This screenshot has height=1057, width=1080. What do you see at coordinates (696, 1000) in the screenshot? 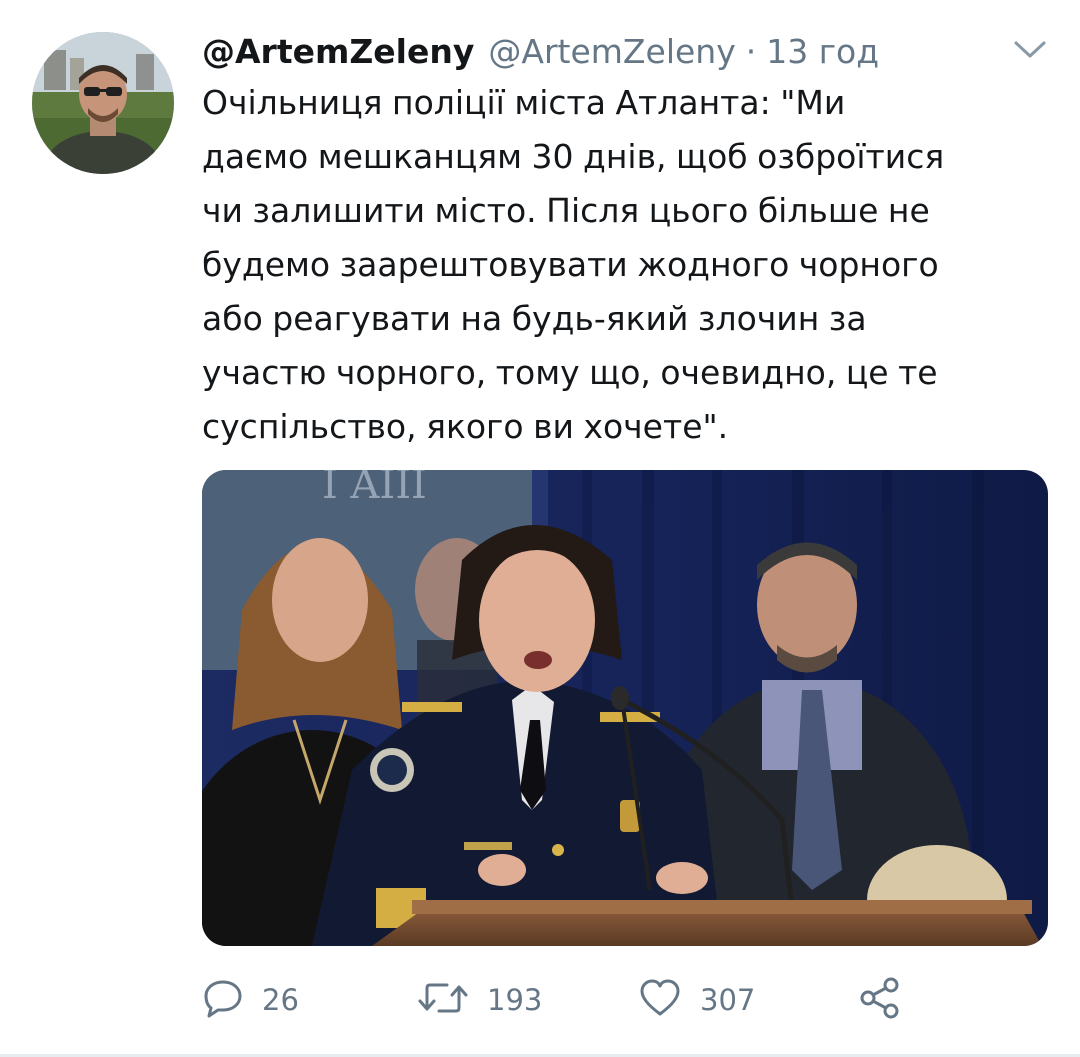
I see `like-button: 307` at bounding box center [696, 1000].